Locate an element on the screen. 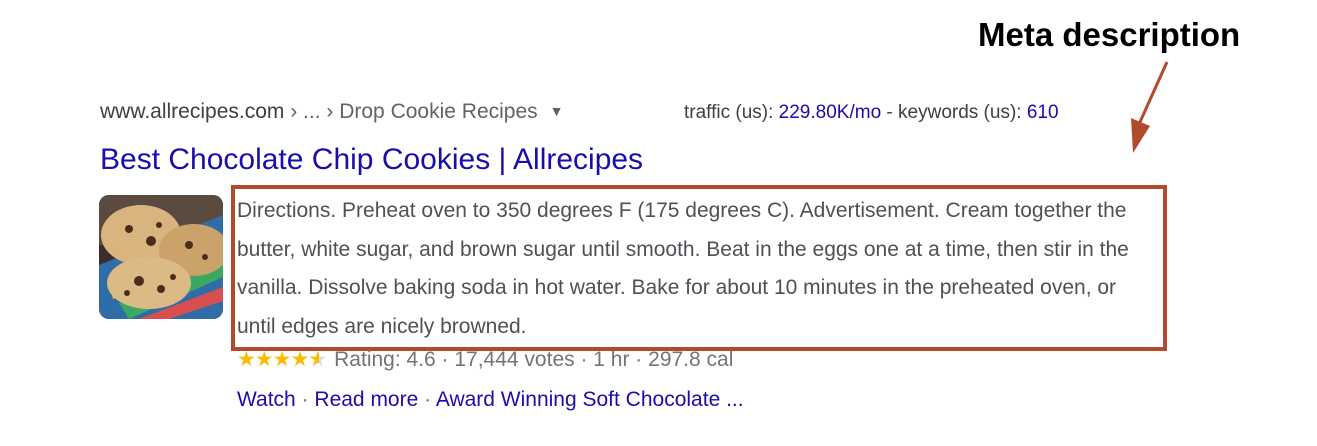  result-title-link: Best Chocolate Chip Cookies | Allrecipes is located at coordinates (371, 160).